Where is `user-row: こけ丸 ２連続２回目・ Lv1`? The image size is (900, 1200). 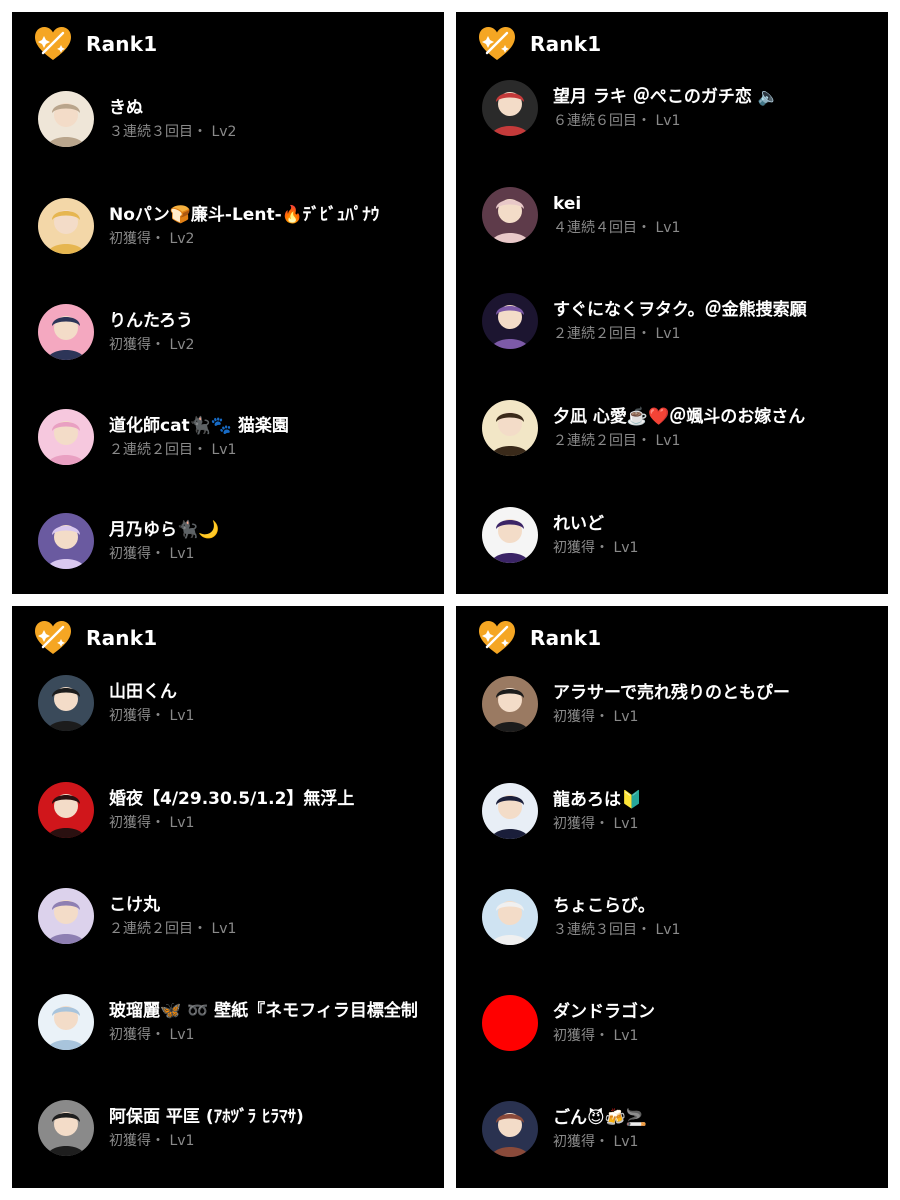
user-row: こけ丸 ２連続２回目・ Lv1 is located at coordinates (241, 916).